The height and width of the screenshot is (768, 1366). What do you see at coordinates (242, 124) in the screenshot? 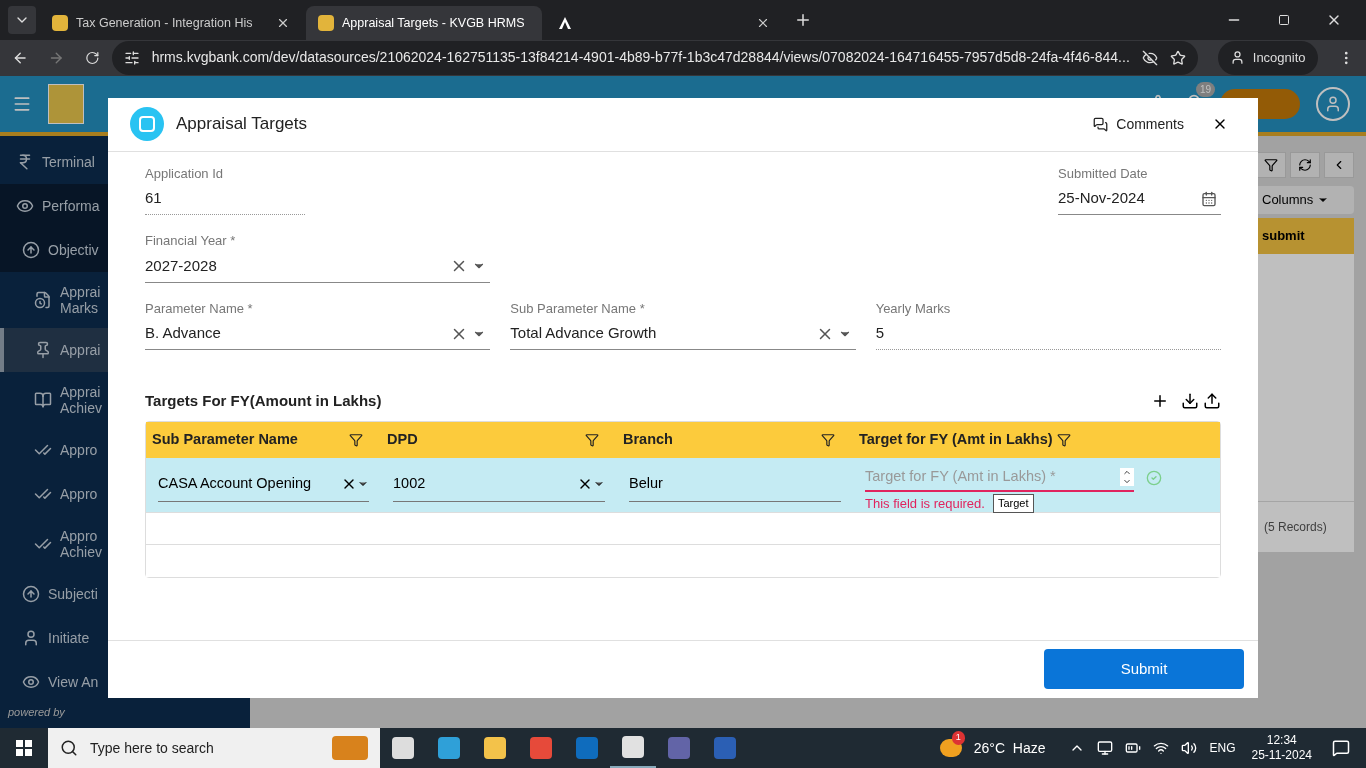
I see `dialog-title: Appraisal Targets` at bounding box center [242, 124].